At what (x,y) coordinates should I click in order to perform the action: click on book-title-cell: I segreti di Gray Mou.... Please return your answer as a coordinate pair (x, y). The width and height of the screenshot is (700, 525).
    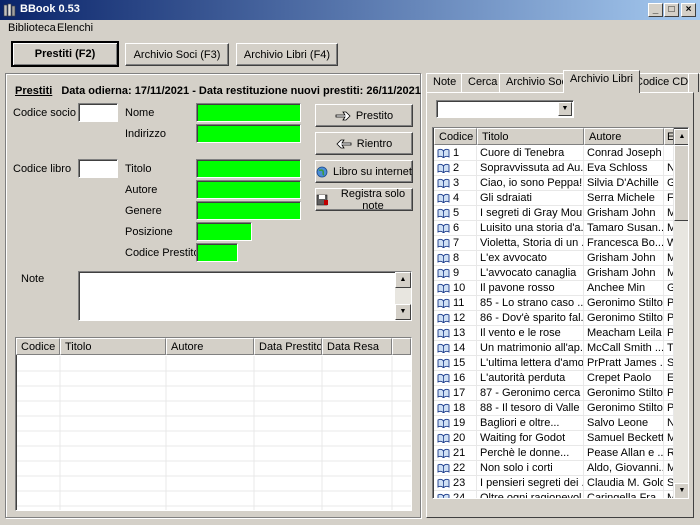
    Looking at the image, I should click on (530, 213).